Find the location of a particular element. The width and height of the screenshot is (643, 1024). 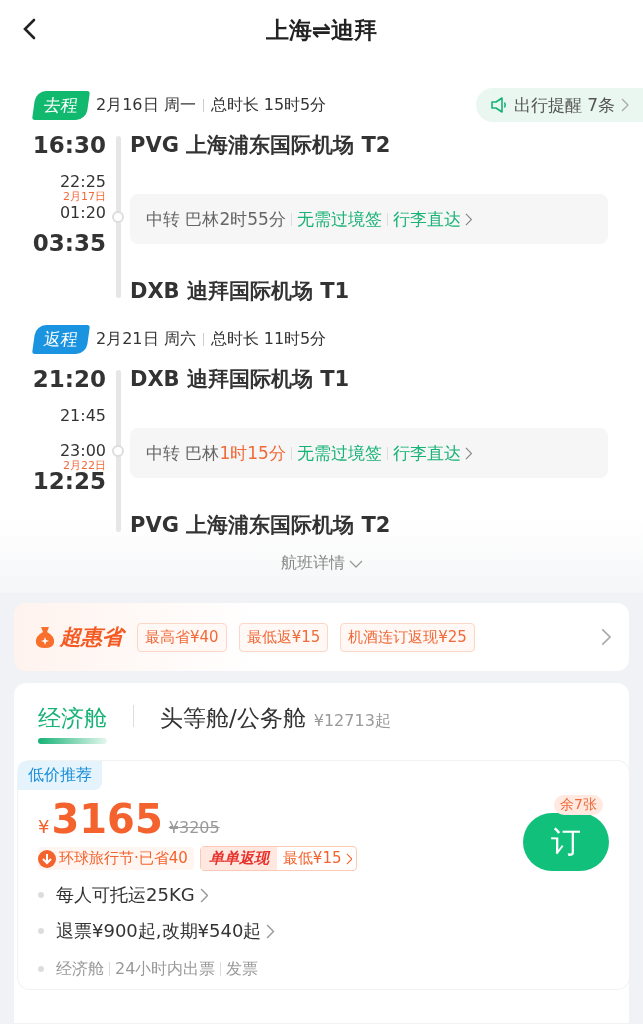

promo-tag: 最低返¥15 is located at coordinates (283, 637).